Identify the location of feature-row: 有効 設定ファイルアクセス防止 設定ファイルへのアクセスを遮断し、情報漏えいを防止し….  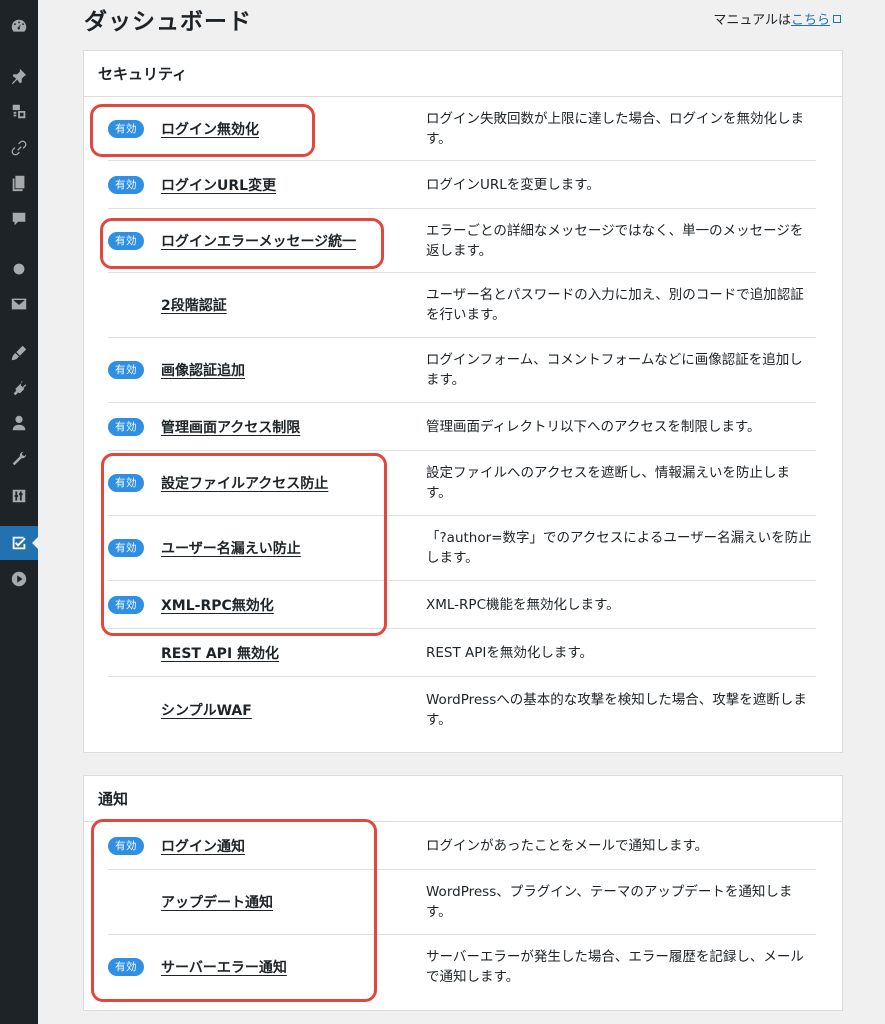
(462, 483).